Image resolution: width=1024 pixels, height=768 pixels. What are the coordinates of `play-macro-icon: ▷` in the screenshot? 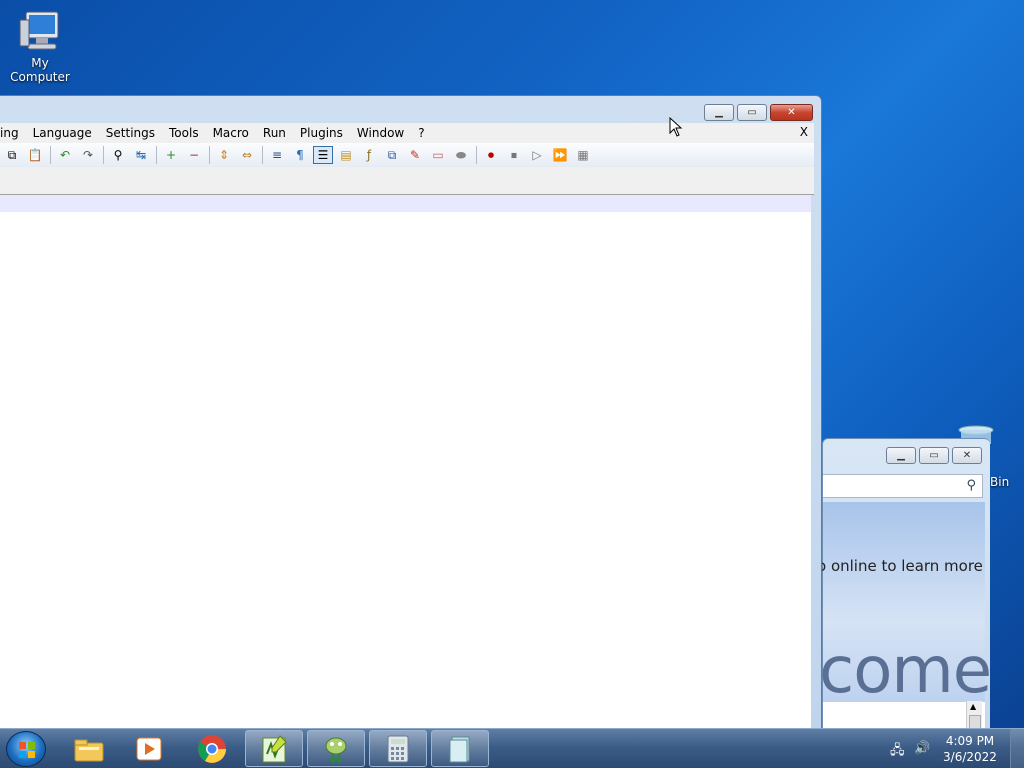 It's located at (537, 155).